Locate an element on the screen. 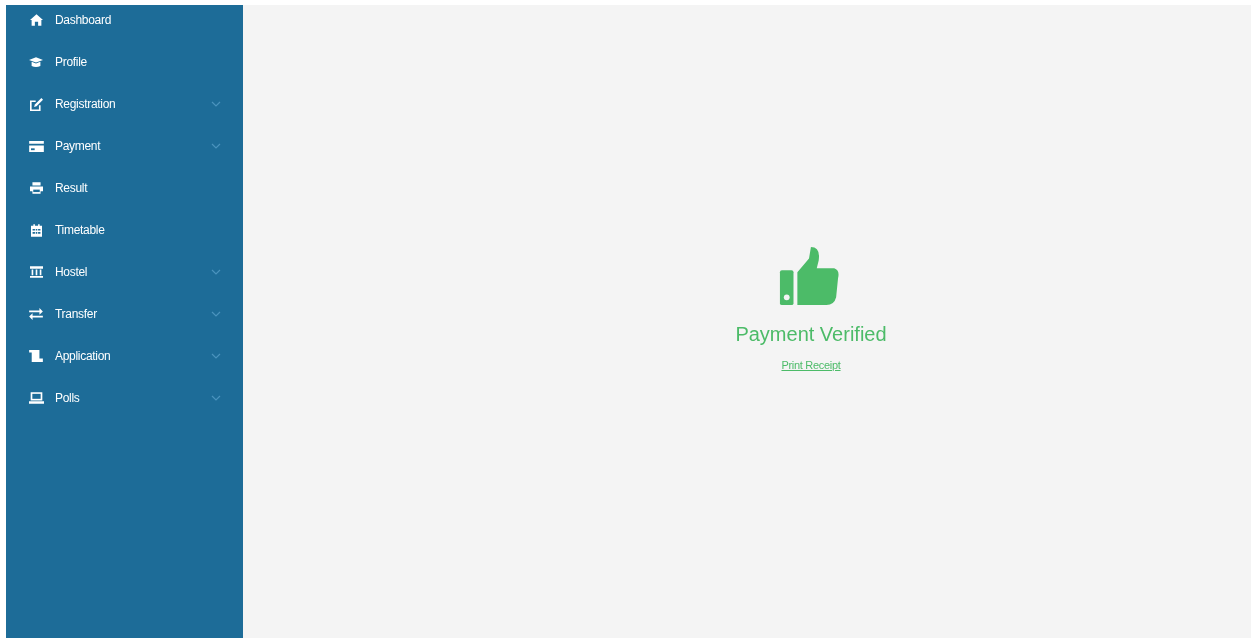 The width and height of the screenshot is (1251, 638). sidebar-item: Dashboard is located at coordinates (124, 20).